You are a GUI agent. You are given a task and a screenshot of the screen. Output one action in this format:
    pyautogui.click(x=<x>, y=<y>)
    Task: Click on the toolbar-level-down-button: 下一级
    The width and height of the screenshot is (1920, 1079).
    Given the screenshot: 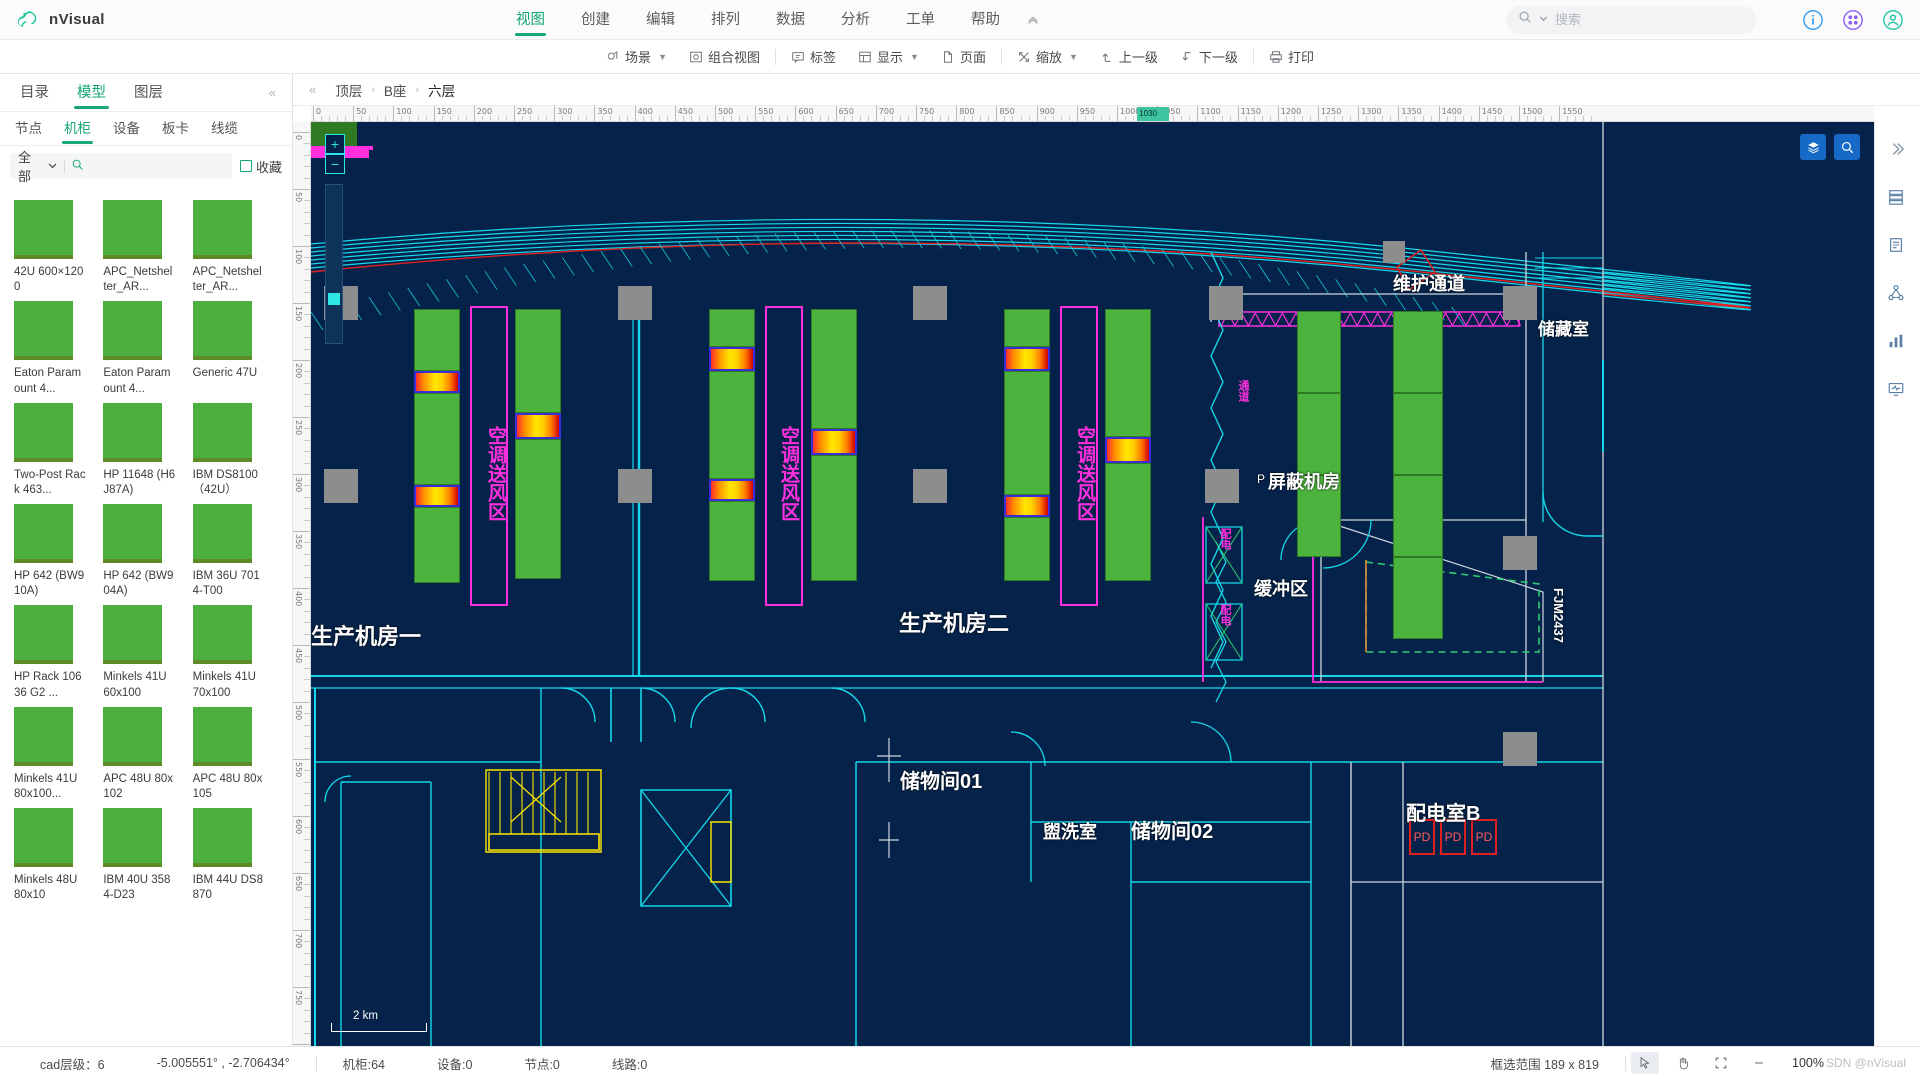 What is the action you would take?
    pyautogui.click(x=1209, y=57)
    